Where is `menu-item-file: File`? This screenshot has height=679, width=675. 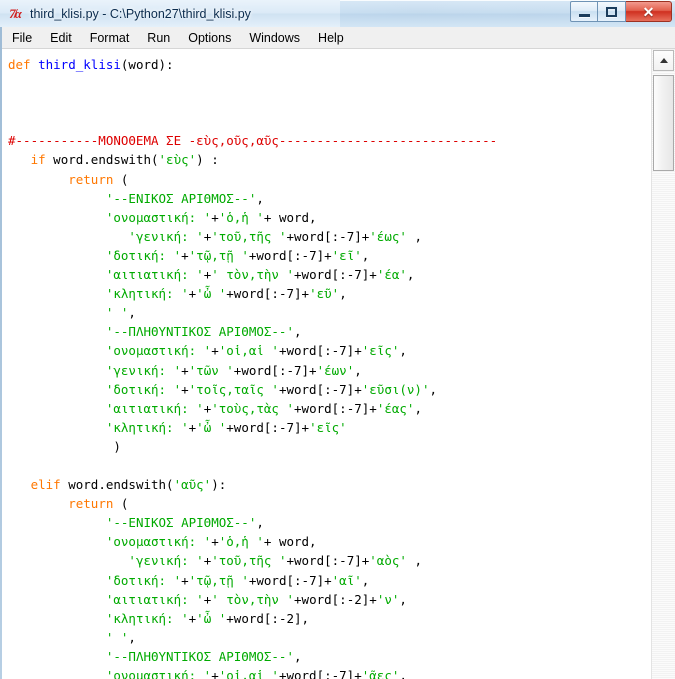 menu-item-file: File is located at coordinates (22, 38).